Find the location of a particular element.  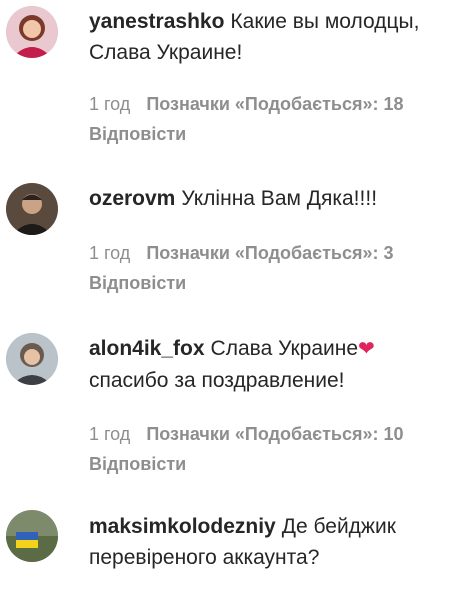

username-link: yanestrashko is located at coordinates (156, 21).